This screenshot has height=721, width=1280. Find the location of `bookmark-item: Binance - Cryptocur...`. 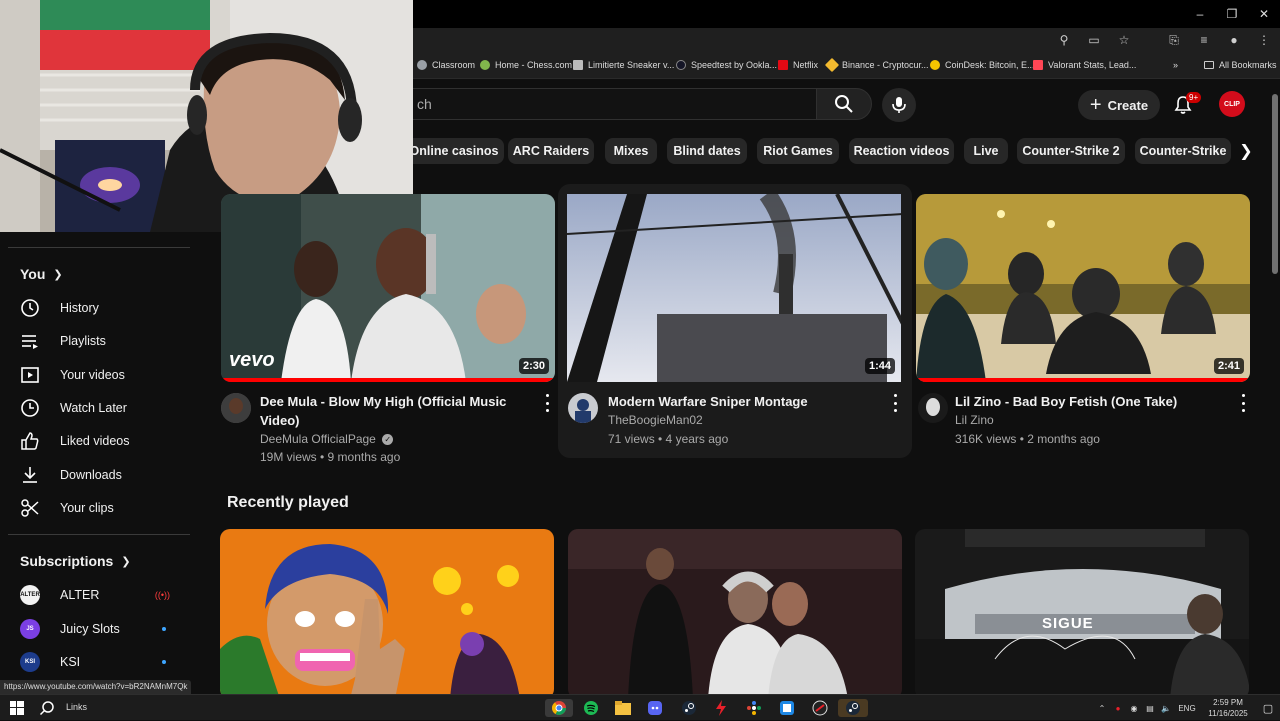

bookmark-item: Binance - Cryptocur... is located at coordinates (876, 65).